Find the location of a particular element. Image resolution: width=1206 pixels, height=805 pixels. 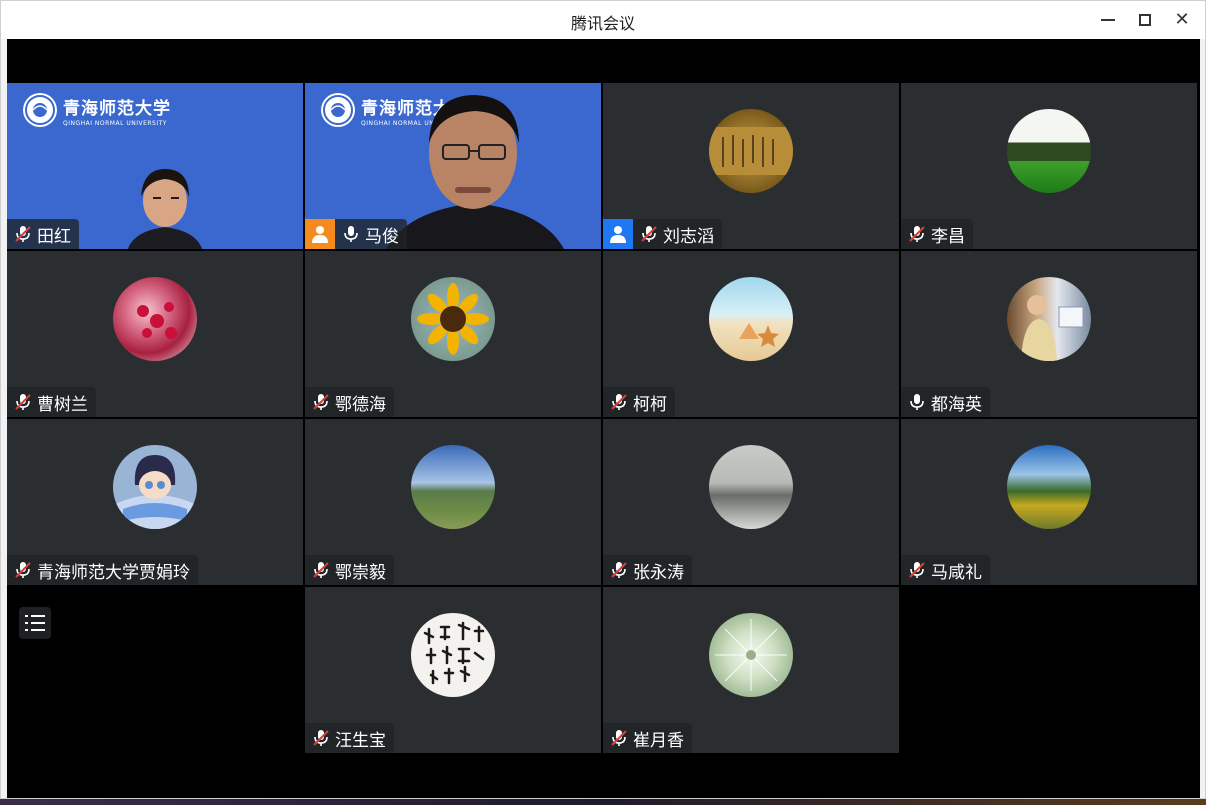

participant-name-tag: 鄂崇毅 is located at coordinates (349, 570).